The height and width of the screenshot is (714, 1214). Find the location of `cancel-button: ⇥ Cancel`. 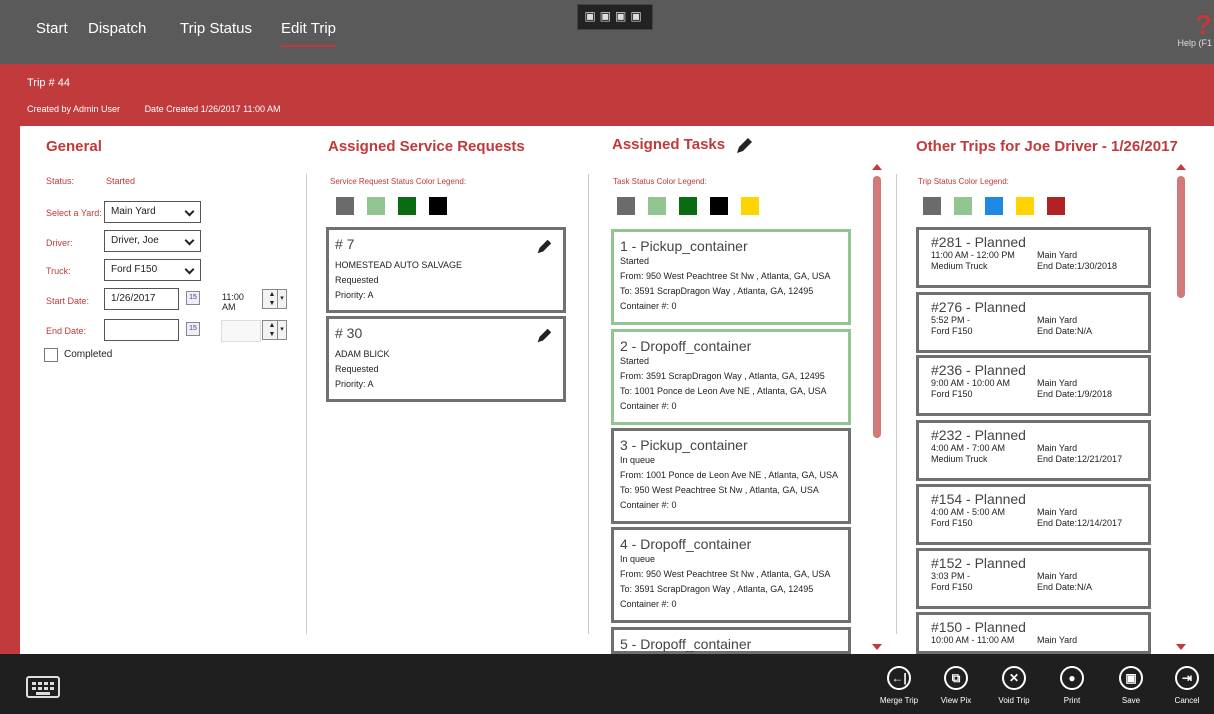

cancel-button: ⇥ Cancel is located at coordinates (1187, 685).